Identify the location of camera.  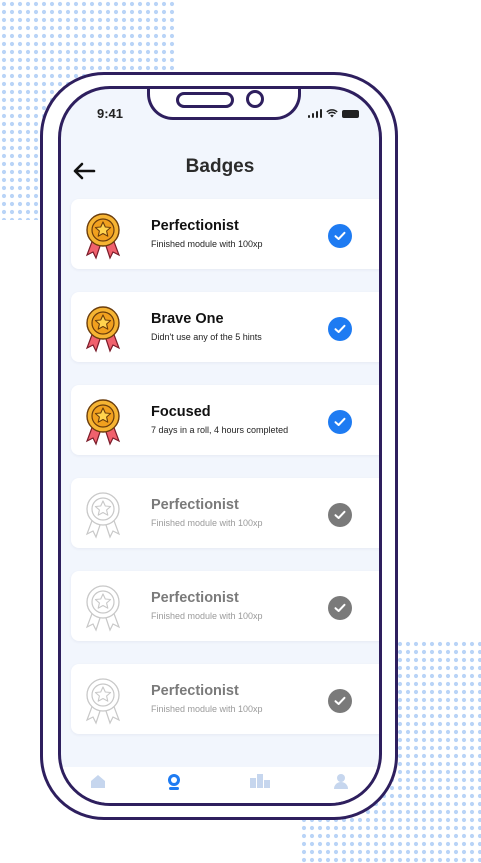
(255, 99).